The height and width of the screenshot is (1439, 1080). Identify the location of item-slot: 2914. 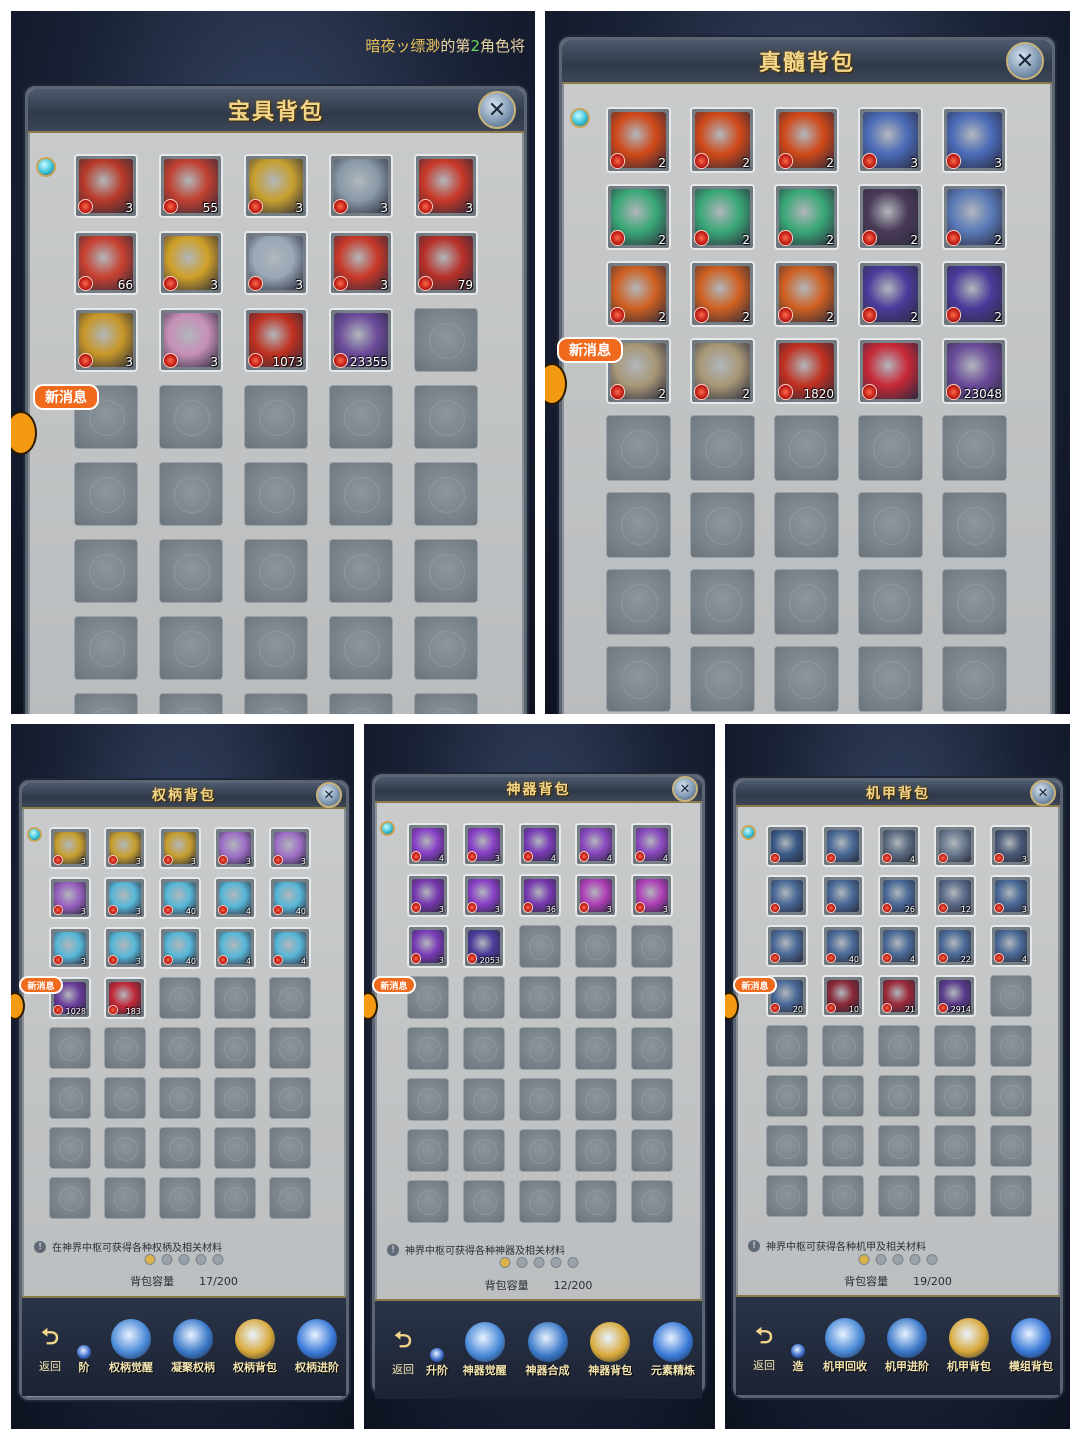
(955, 996).